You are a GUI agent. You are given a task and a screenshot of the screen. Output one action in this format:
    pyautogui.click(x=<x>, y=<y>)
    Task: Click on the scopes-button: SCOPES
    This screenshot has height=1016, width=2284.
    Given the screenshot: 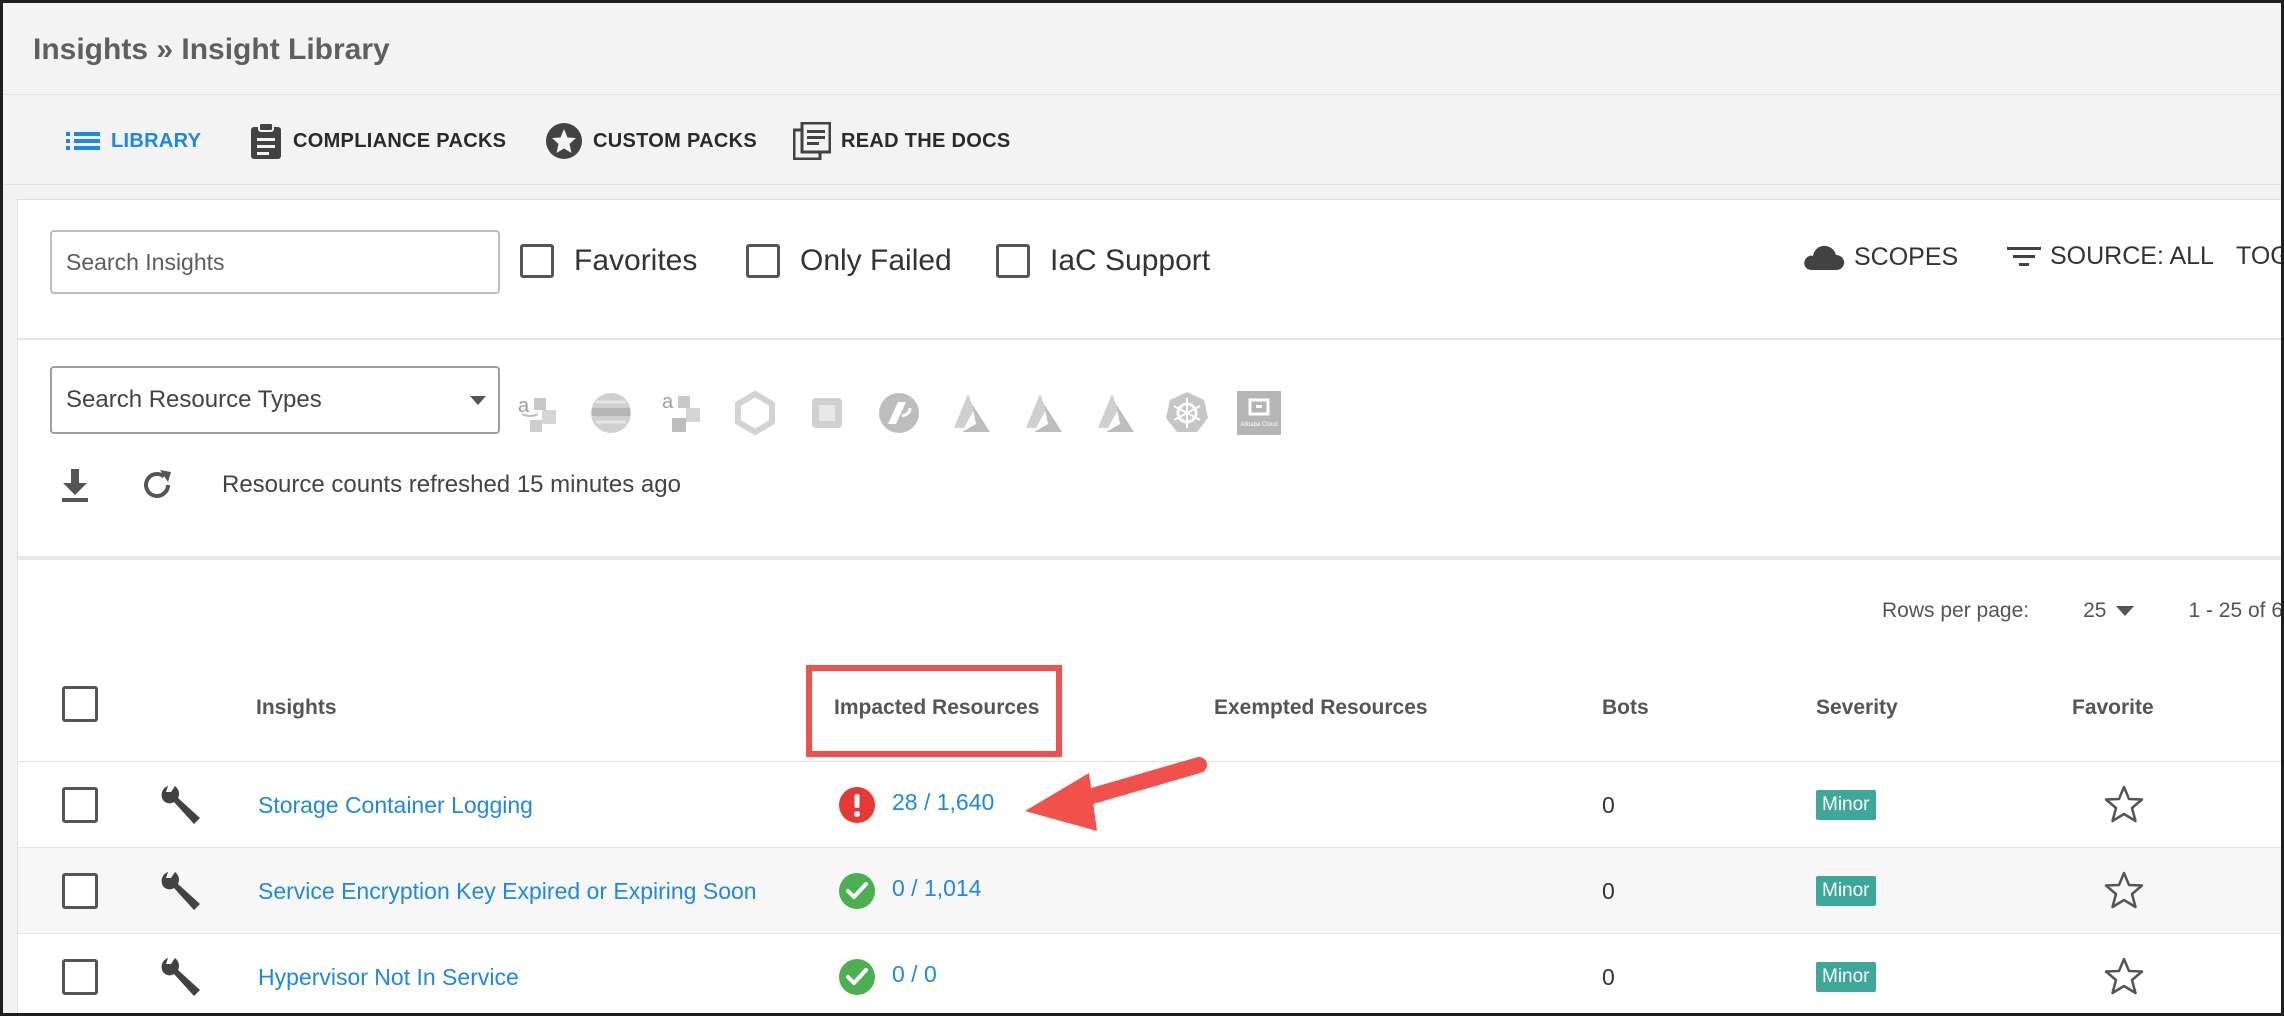 What is the action you would take?
    pyautogui.click(x=1880, y=257)
    